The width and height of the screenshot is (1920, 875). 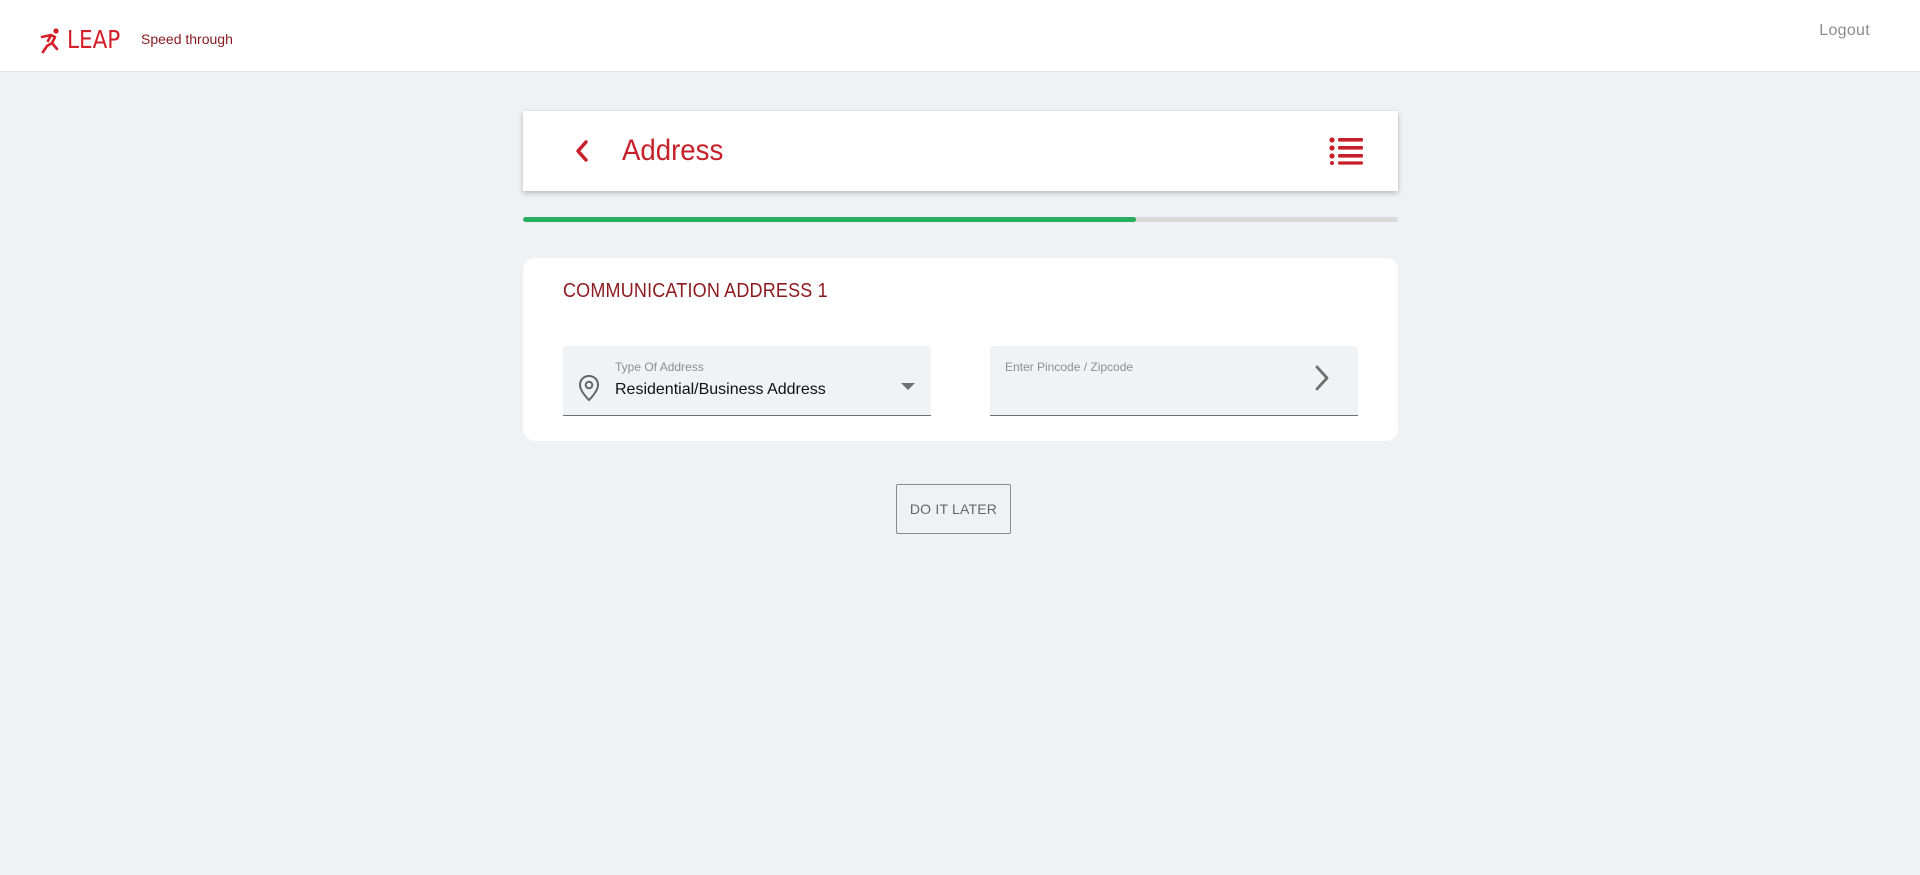 What do you see at coordinates (1069, 367) in the screenshot?
I see `pincode-label: Enter Pincode / Zipcode` at bounding box center [1069, 367].